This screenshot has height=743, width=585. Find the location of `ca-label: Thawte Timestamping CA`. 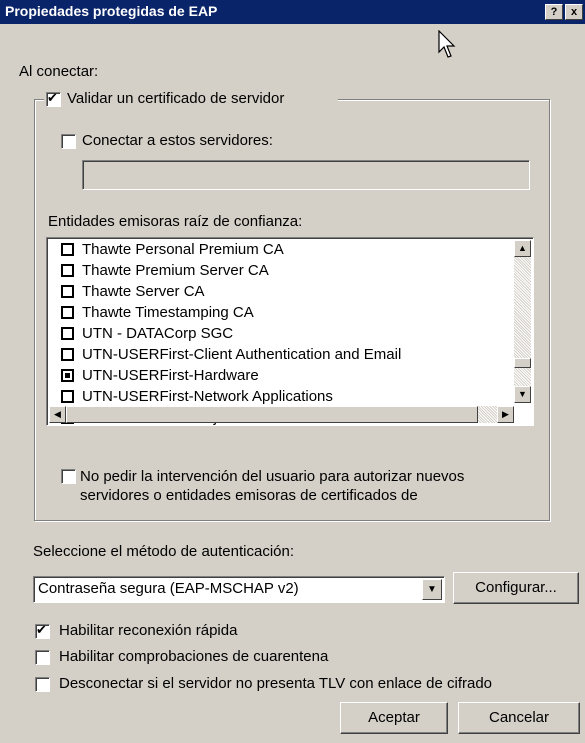

ca-label: Thawte Timestamping CA is located at coordinates (168, 312).